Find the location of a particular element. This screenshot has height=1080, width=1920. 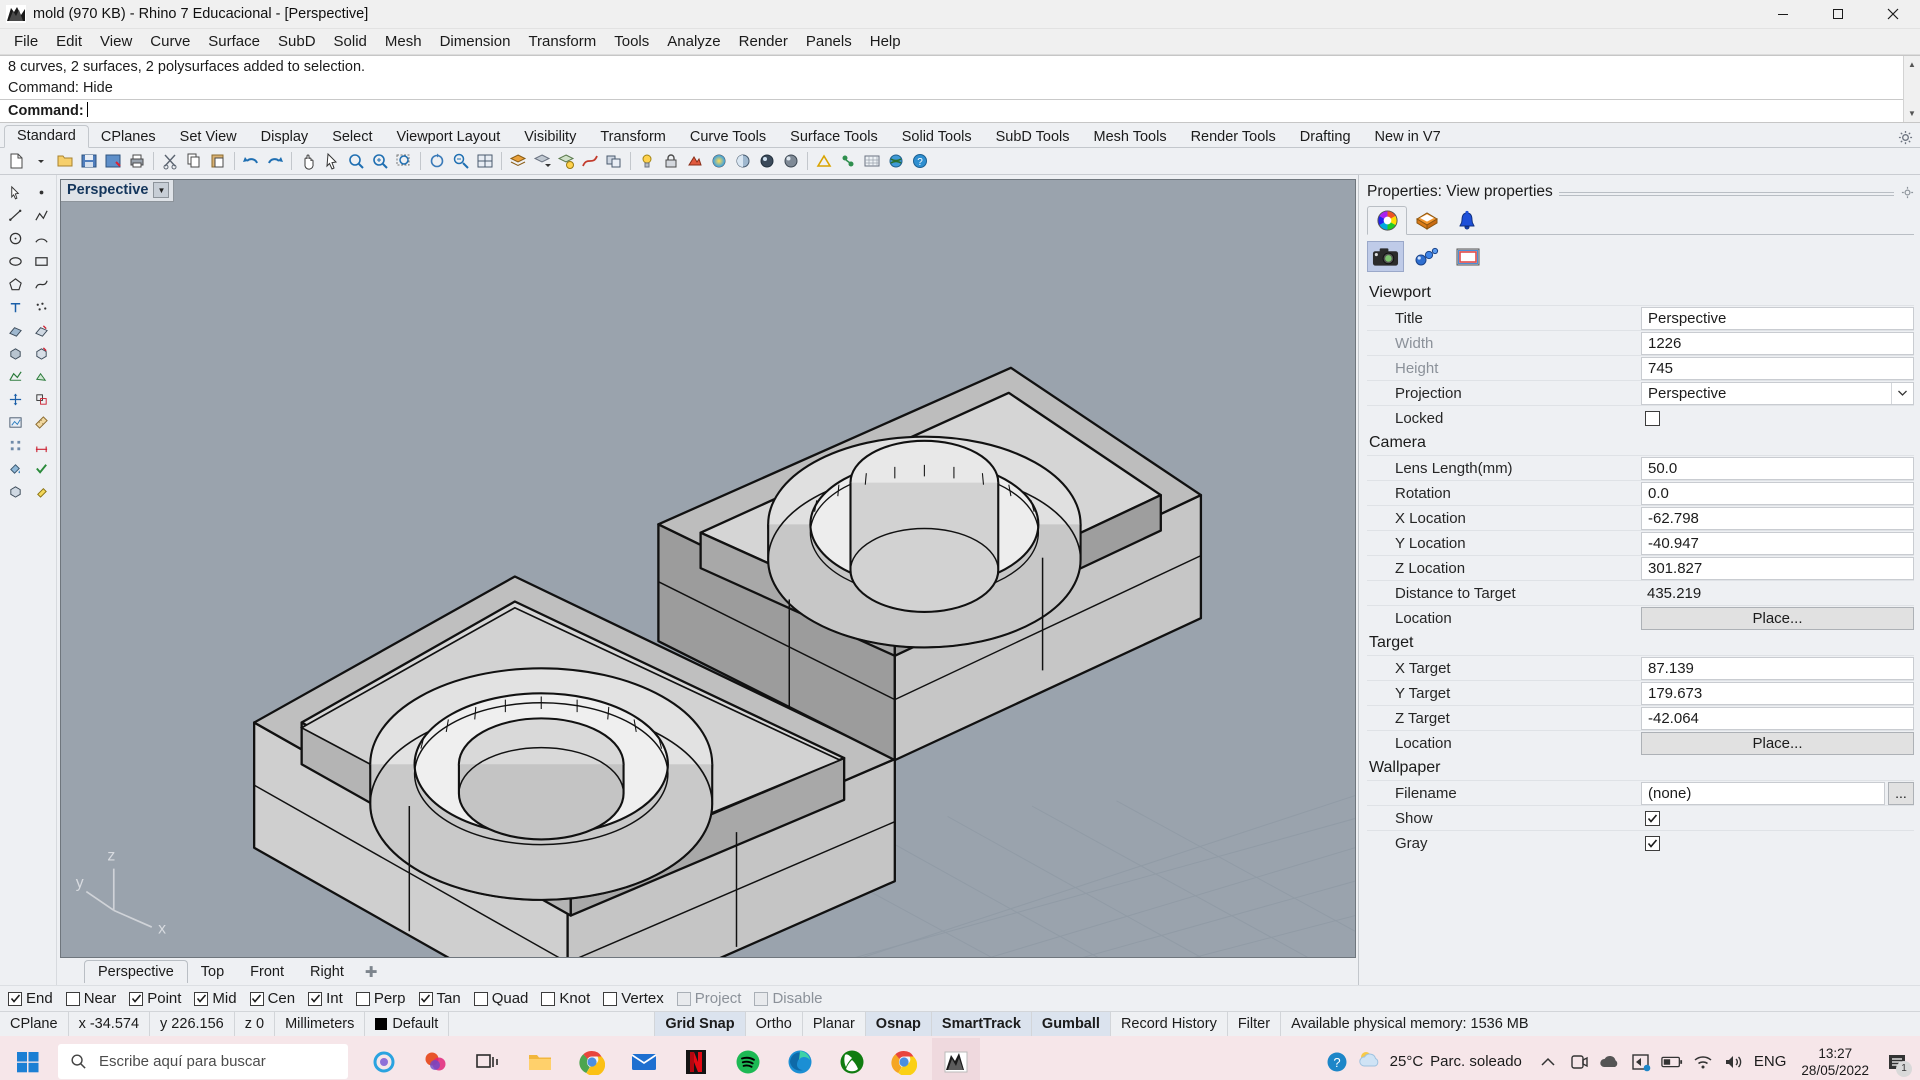

earth-icon is located at coordinates (896, 161).